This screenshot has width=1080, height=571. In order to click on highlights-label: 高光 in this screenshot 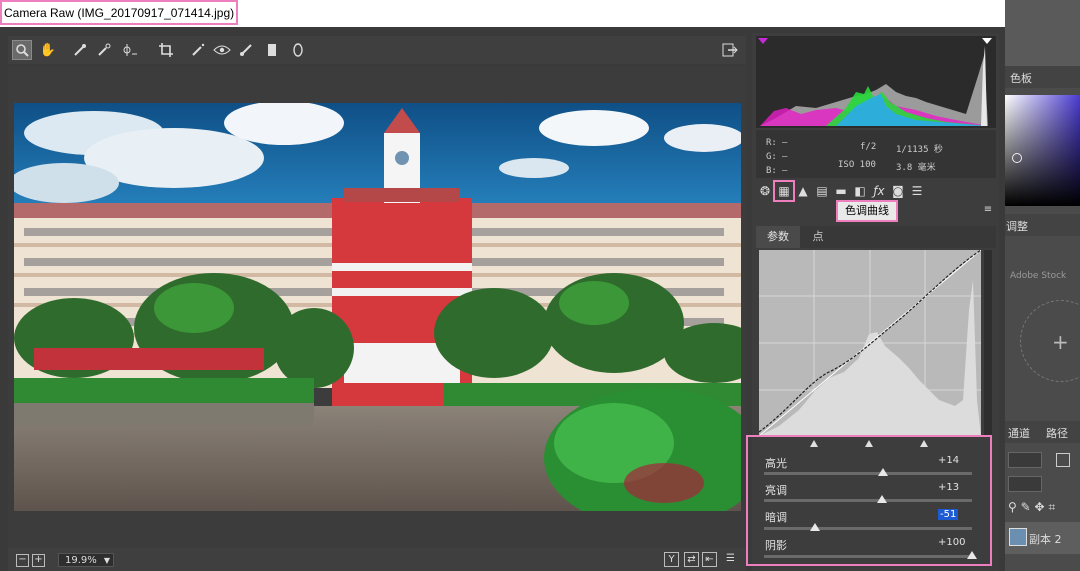, I will do `click(776, 463)`.